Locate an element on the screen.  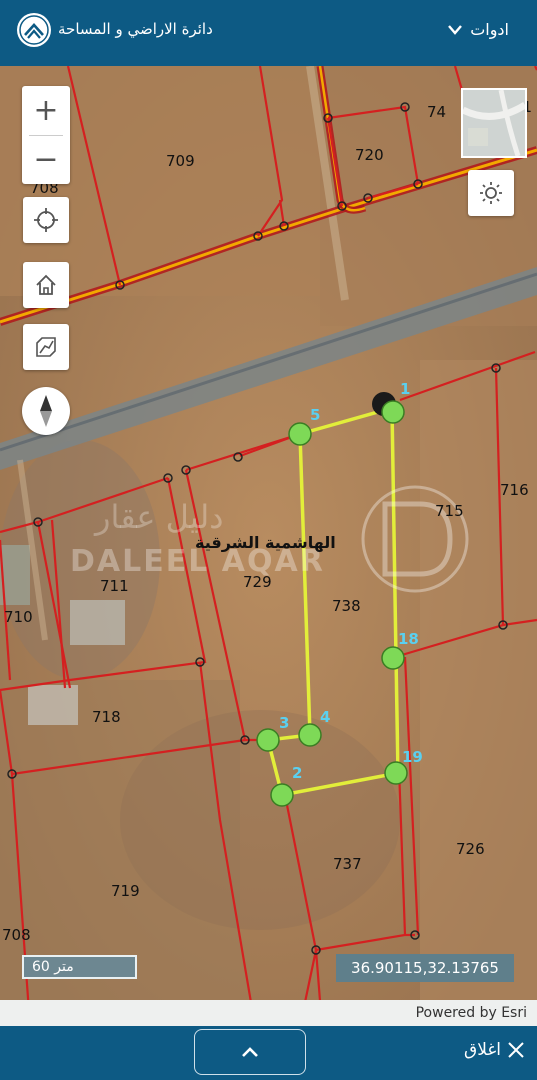
expand-panel-button is located at coordinates (250, 1052).